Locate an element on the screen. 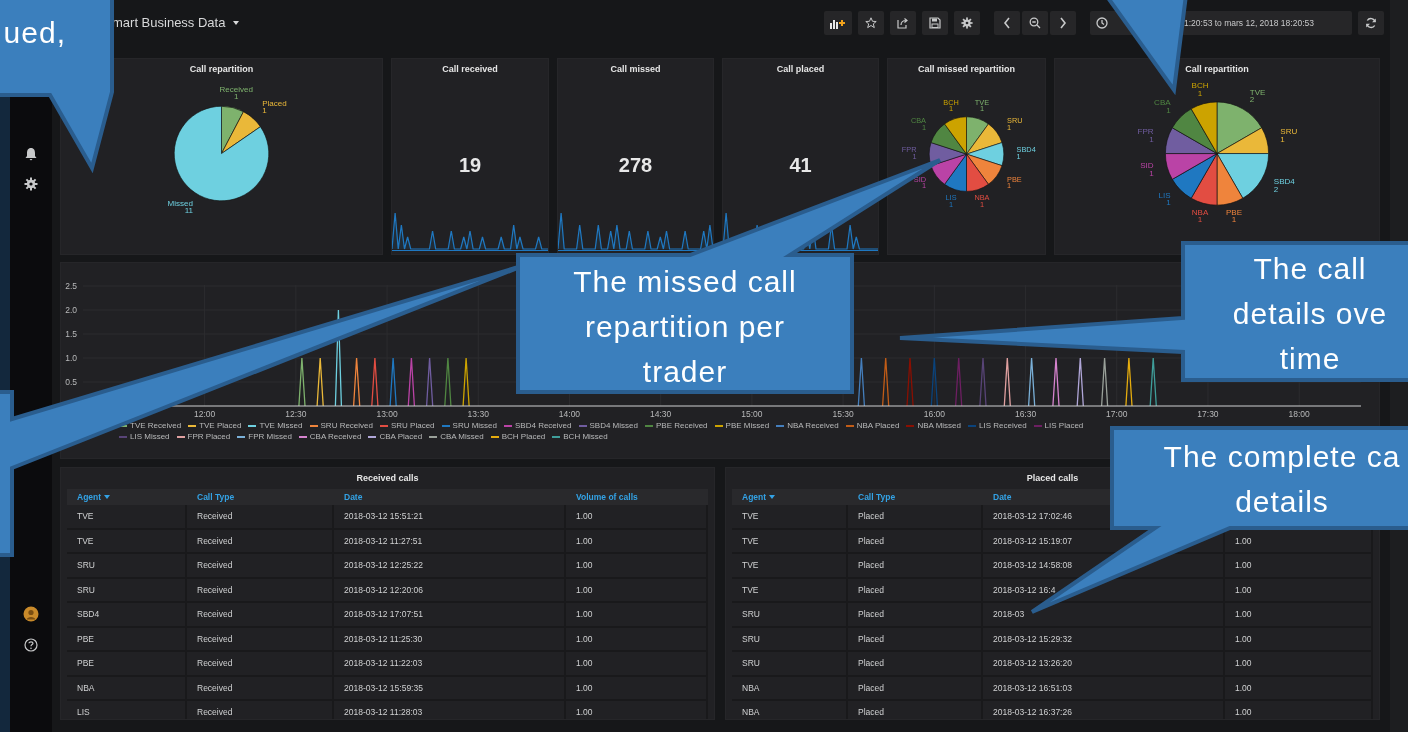  table-cell: 2018-03-12 14:58:08 is located at coordinates (1032, 565).